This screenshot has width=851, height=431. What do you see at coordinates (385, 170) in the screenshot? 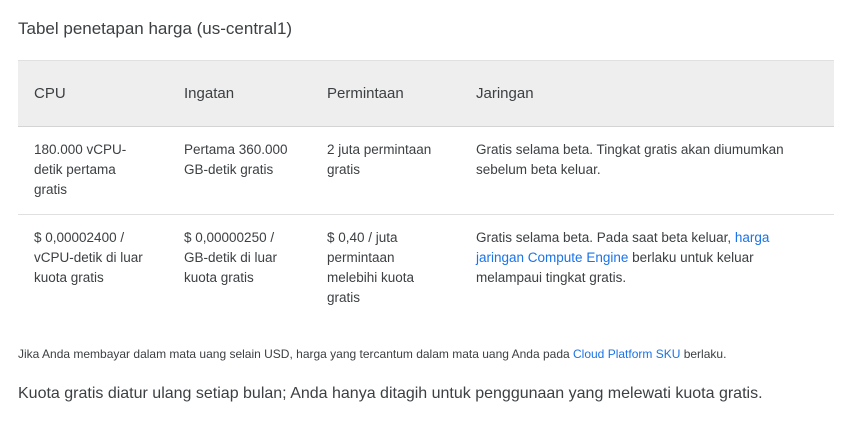
I see `cell-requests-free-tier: 2 juta permintaan gratis` at bounding box center [385, 170].